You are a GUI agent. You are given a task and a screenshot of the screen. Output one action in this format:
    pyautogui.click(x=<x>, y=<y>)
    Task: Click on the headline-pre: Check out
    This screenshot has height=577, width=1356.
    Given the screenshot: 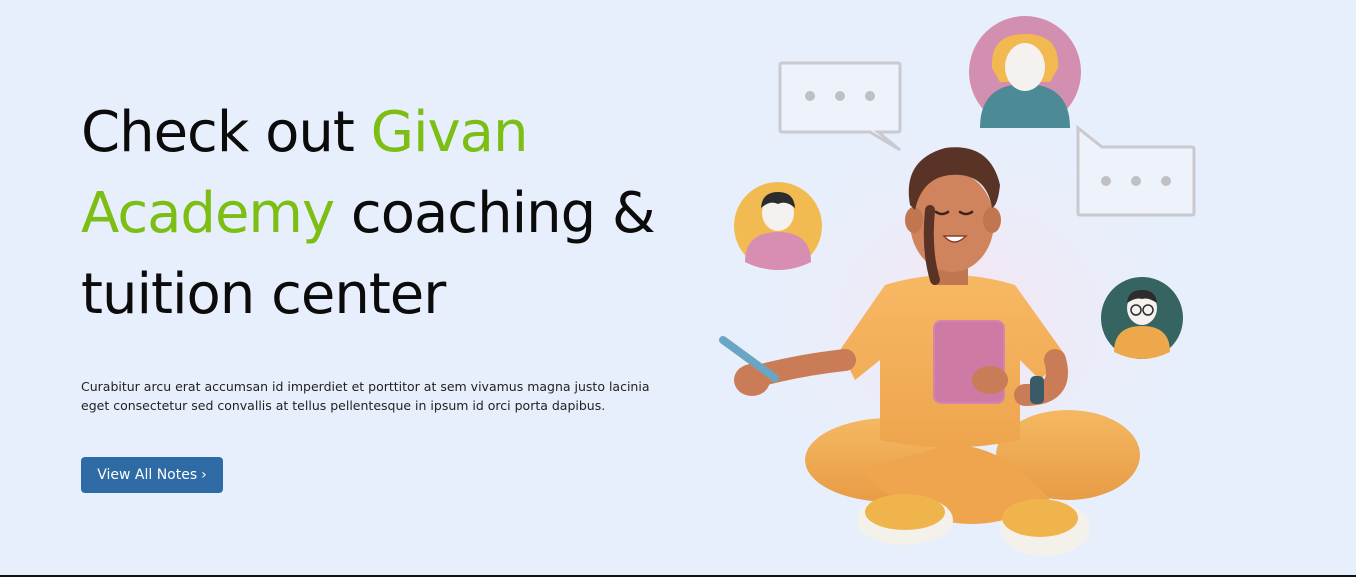 What is the action you would take?
    pyautogui.click(x=226, y=132)
    